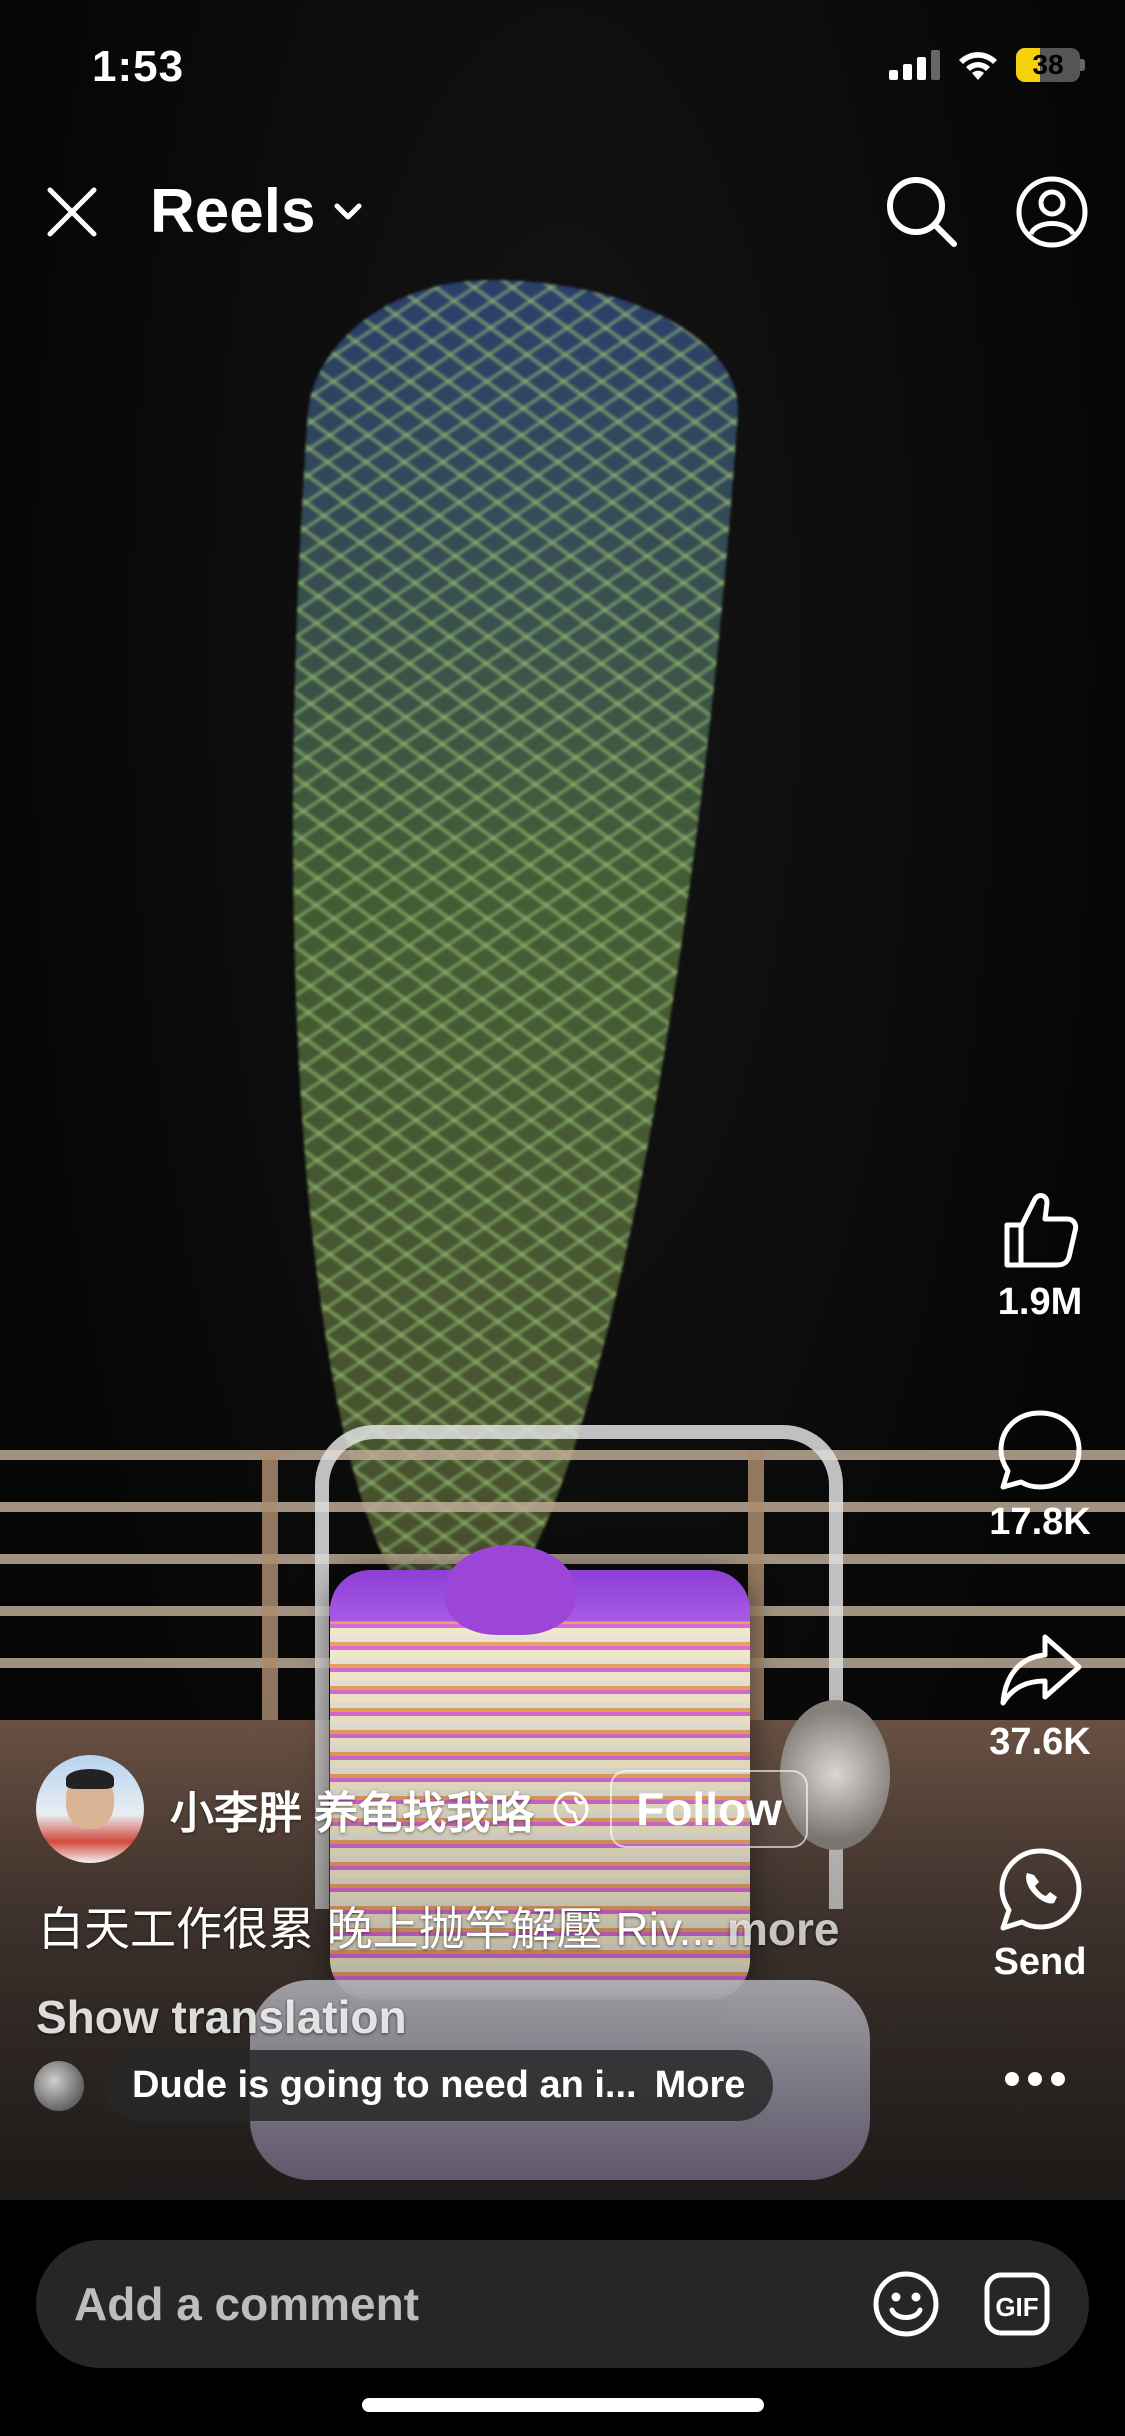 The width and height of the screenshot is (1125, 2436). What do you see at coordinates (562, 2304) in the screenshot?
I see `comment-bar: Add a comment GIF` at bounding box center [562, 2304].